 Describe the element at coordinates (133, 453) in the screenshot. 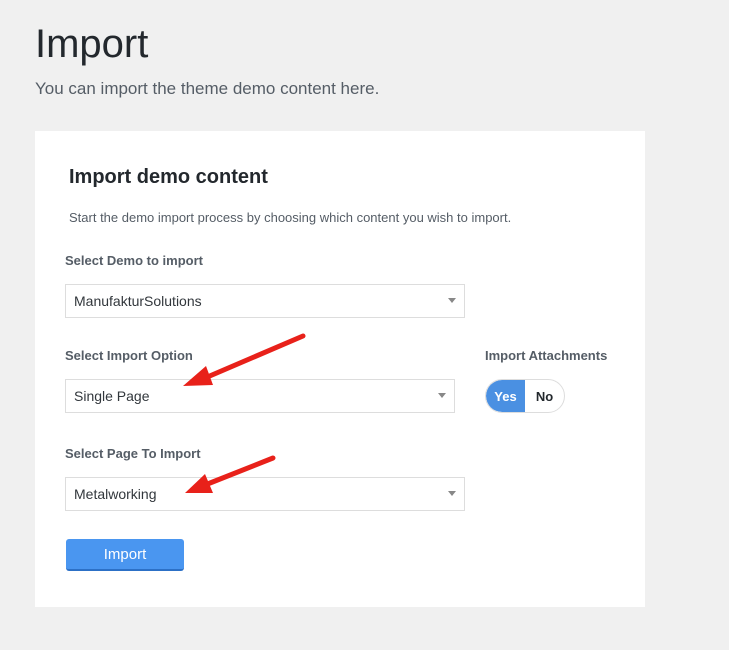

I see `page-select-label: Select Page To Import` at that location.